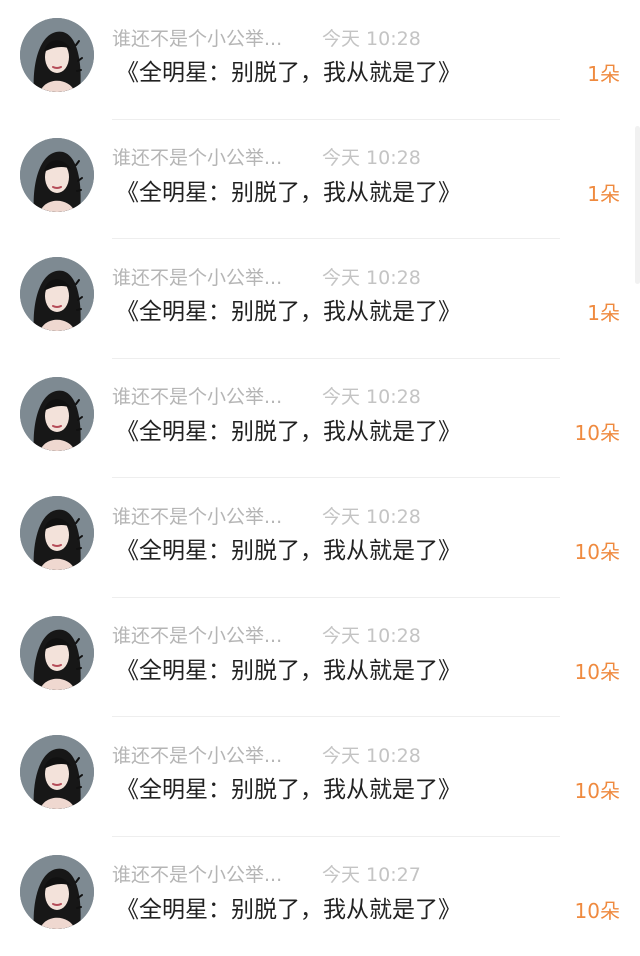 The width and height of the screenshot is (640, 956). I want to click on scrollbar-track, so click(637, 205).